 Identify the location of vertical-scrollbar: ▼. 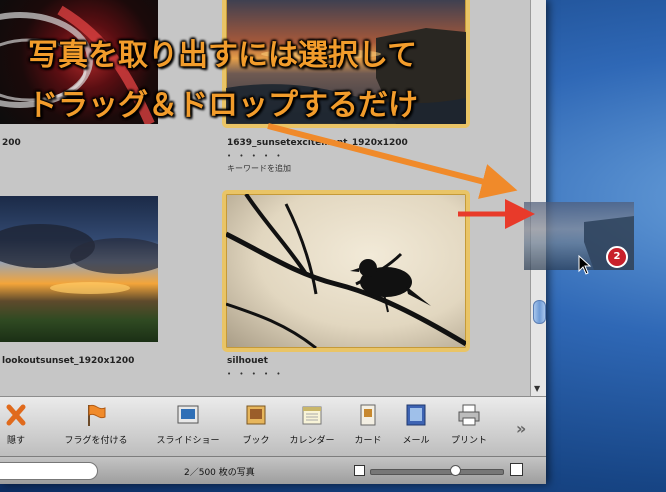
(538, 198).